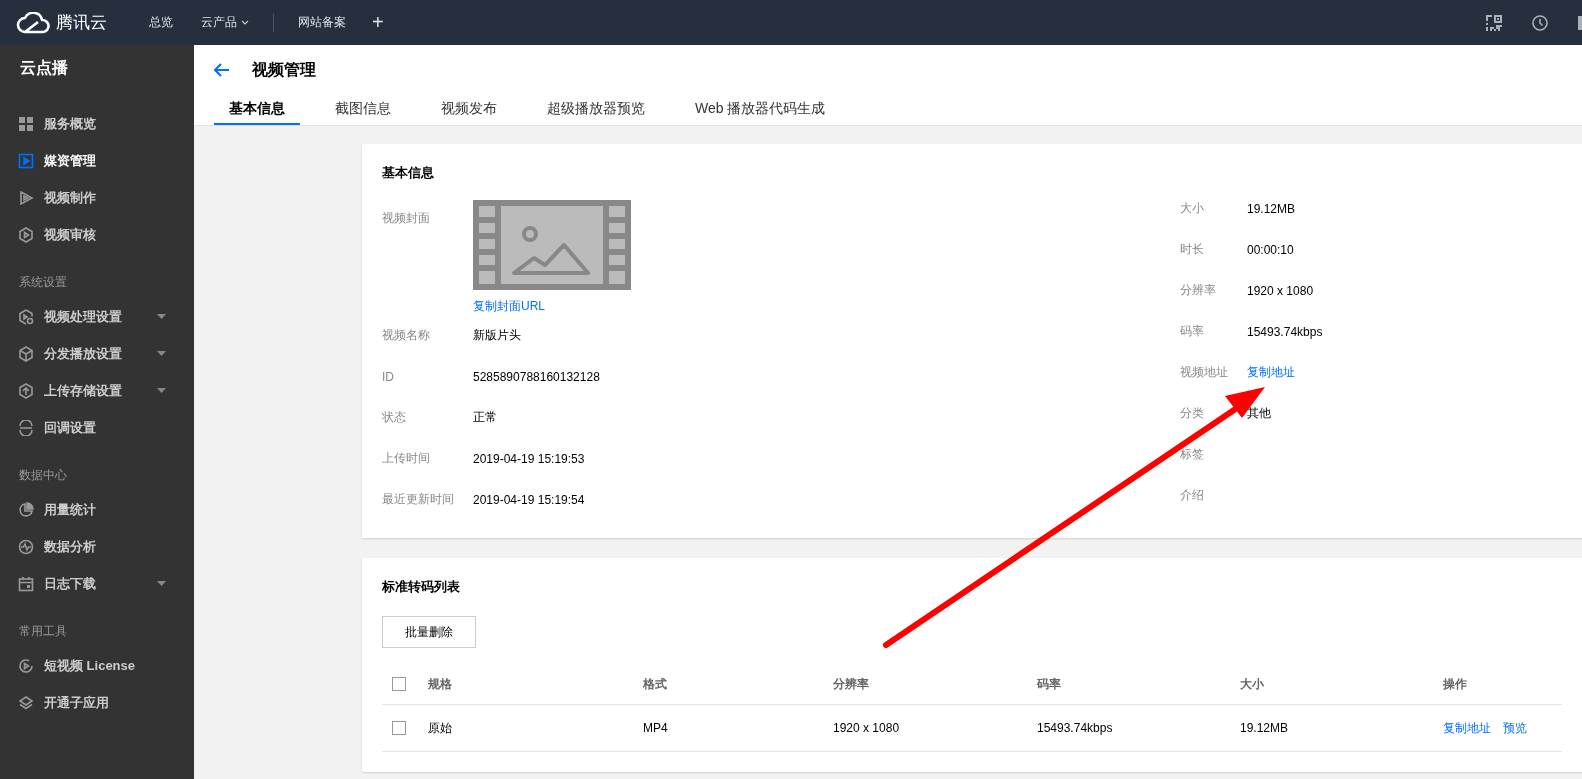 The height and width of the screenshot is (779, 1582). I want to click on back-arrow-icon, so click(222, 70).